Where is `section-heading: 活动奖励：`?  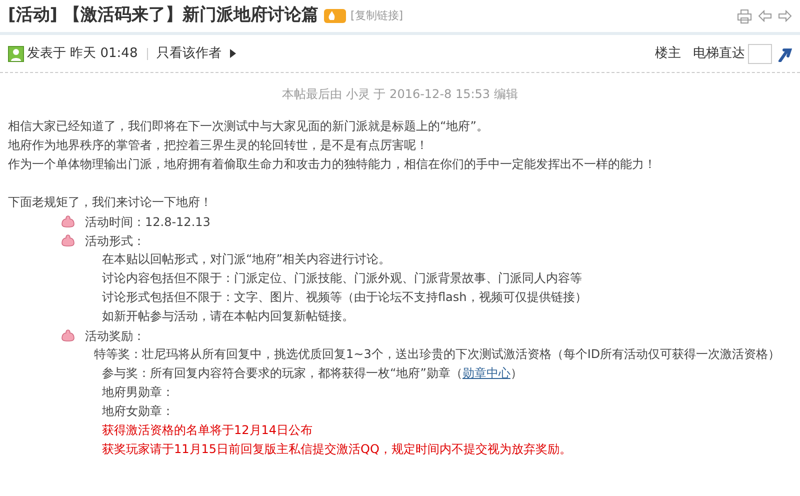
section-heading: 活动奖励： is located at coordinates (115, 336).